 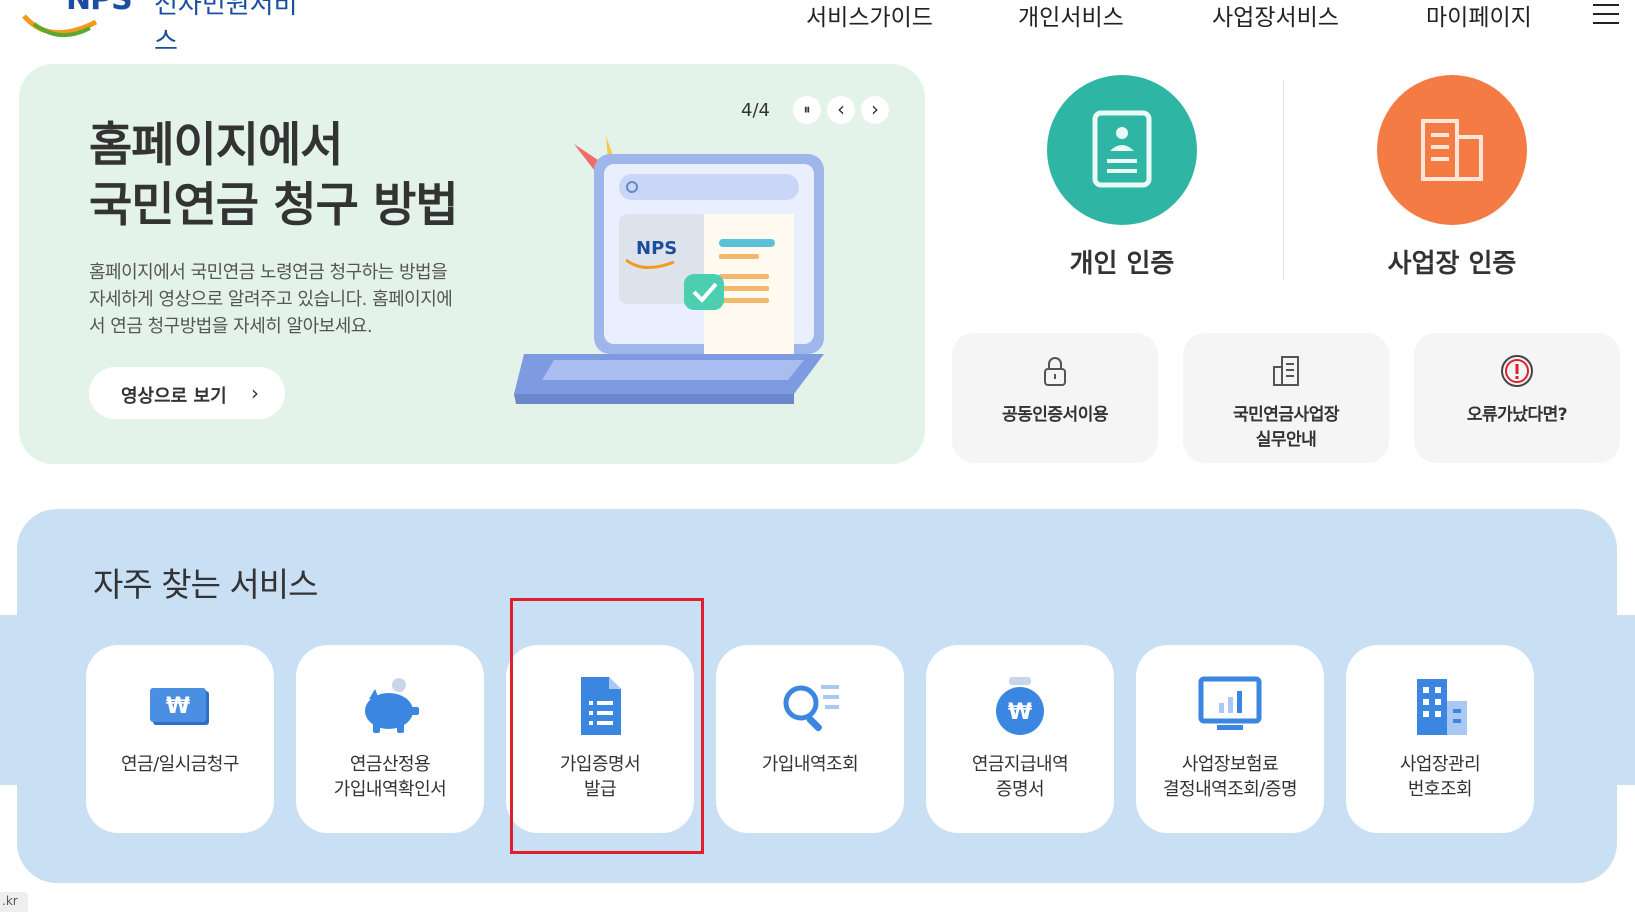 I want to click on error-help-card: 오류가났다면?, so click(x=1517, y=398).